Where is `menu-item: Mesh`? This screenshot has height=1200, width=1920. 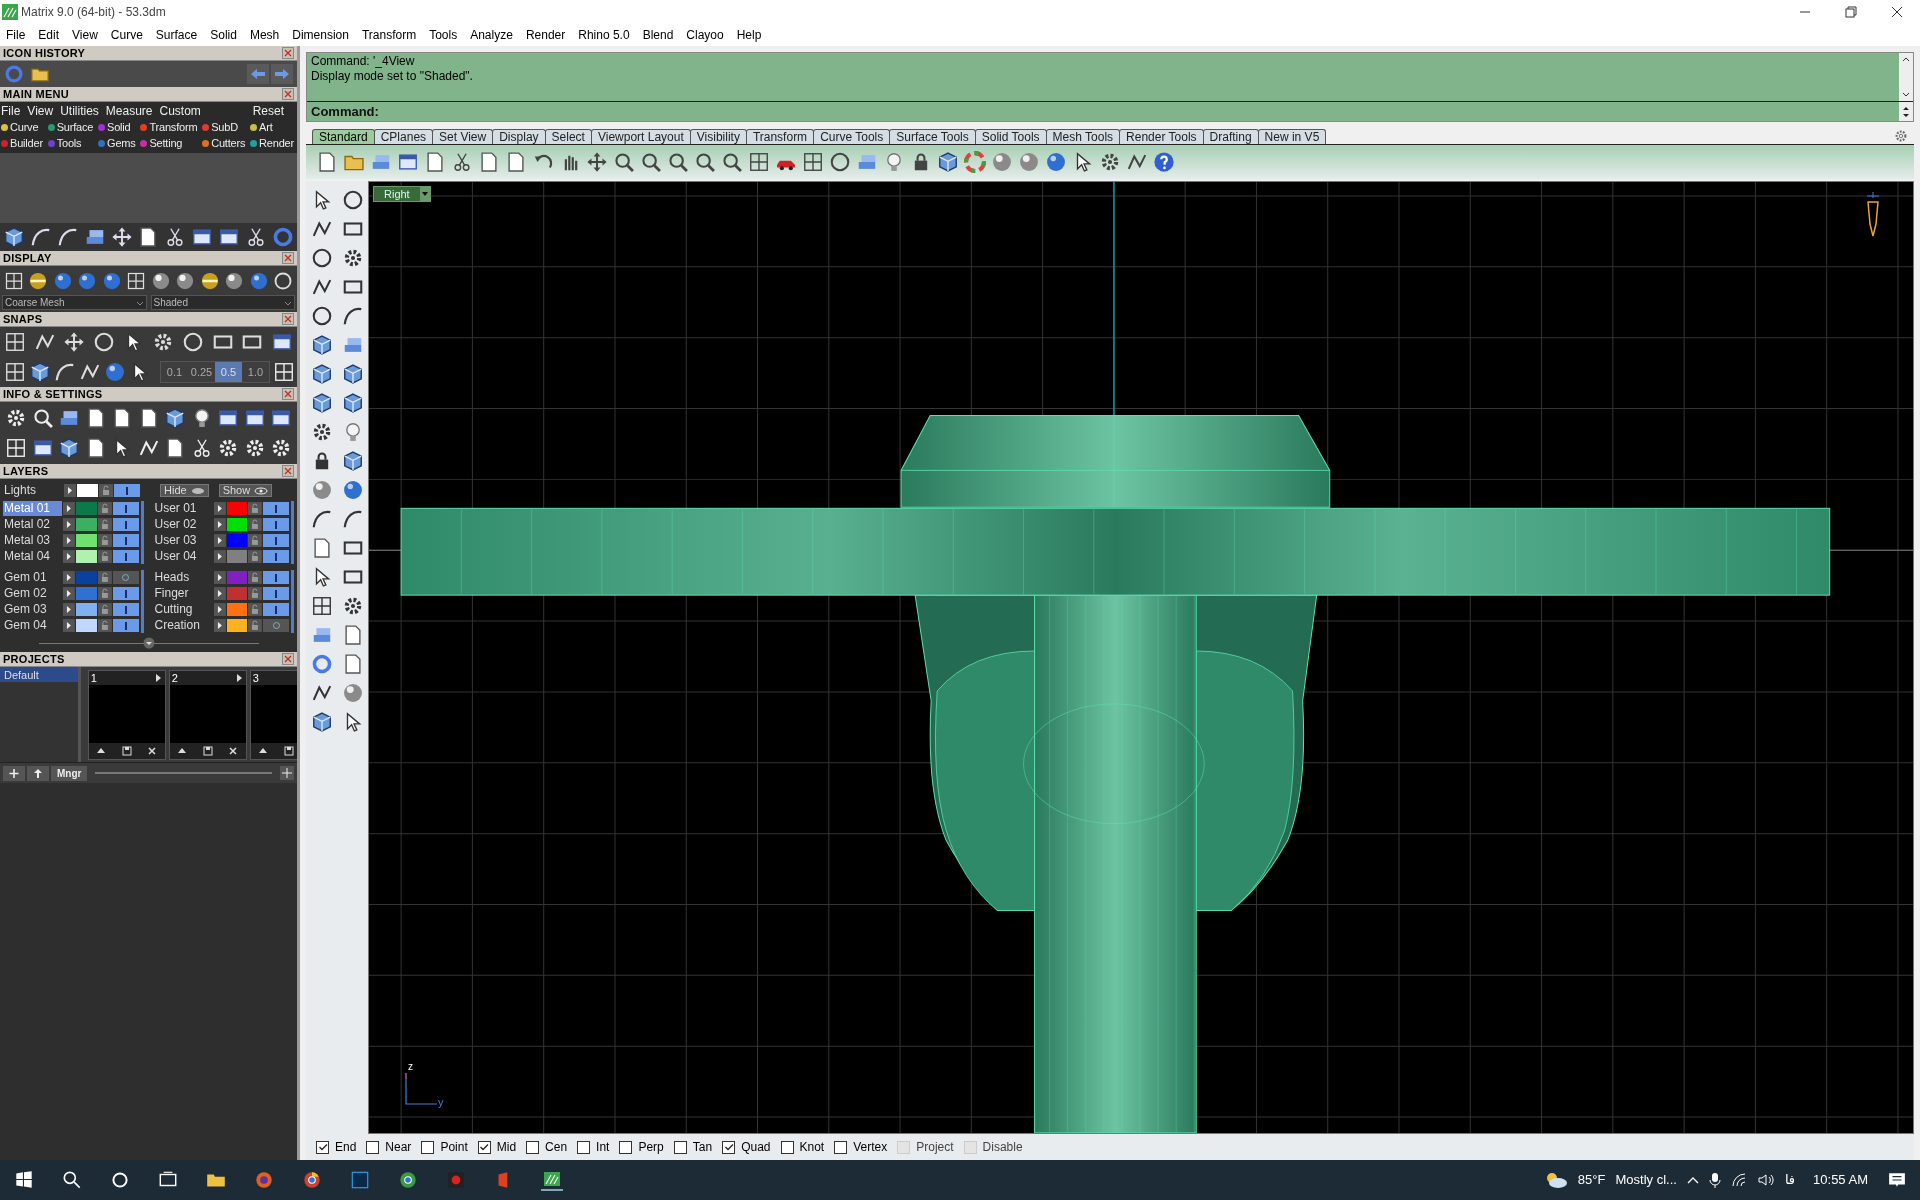 menu-item: Mesh is located at coordinates (264, 35).